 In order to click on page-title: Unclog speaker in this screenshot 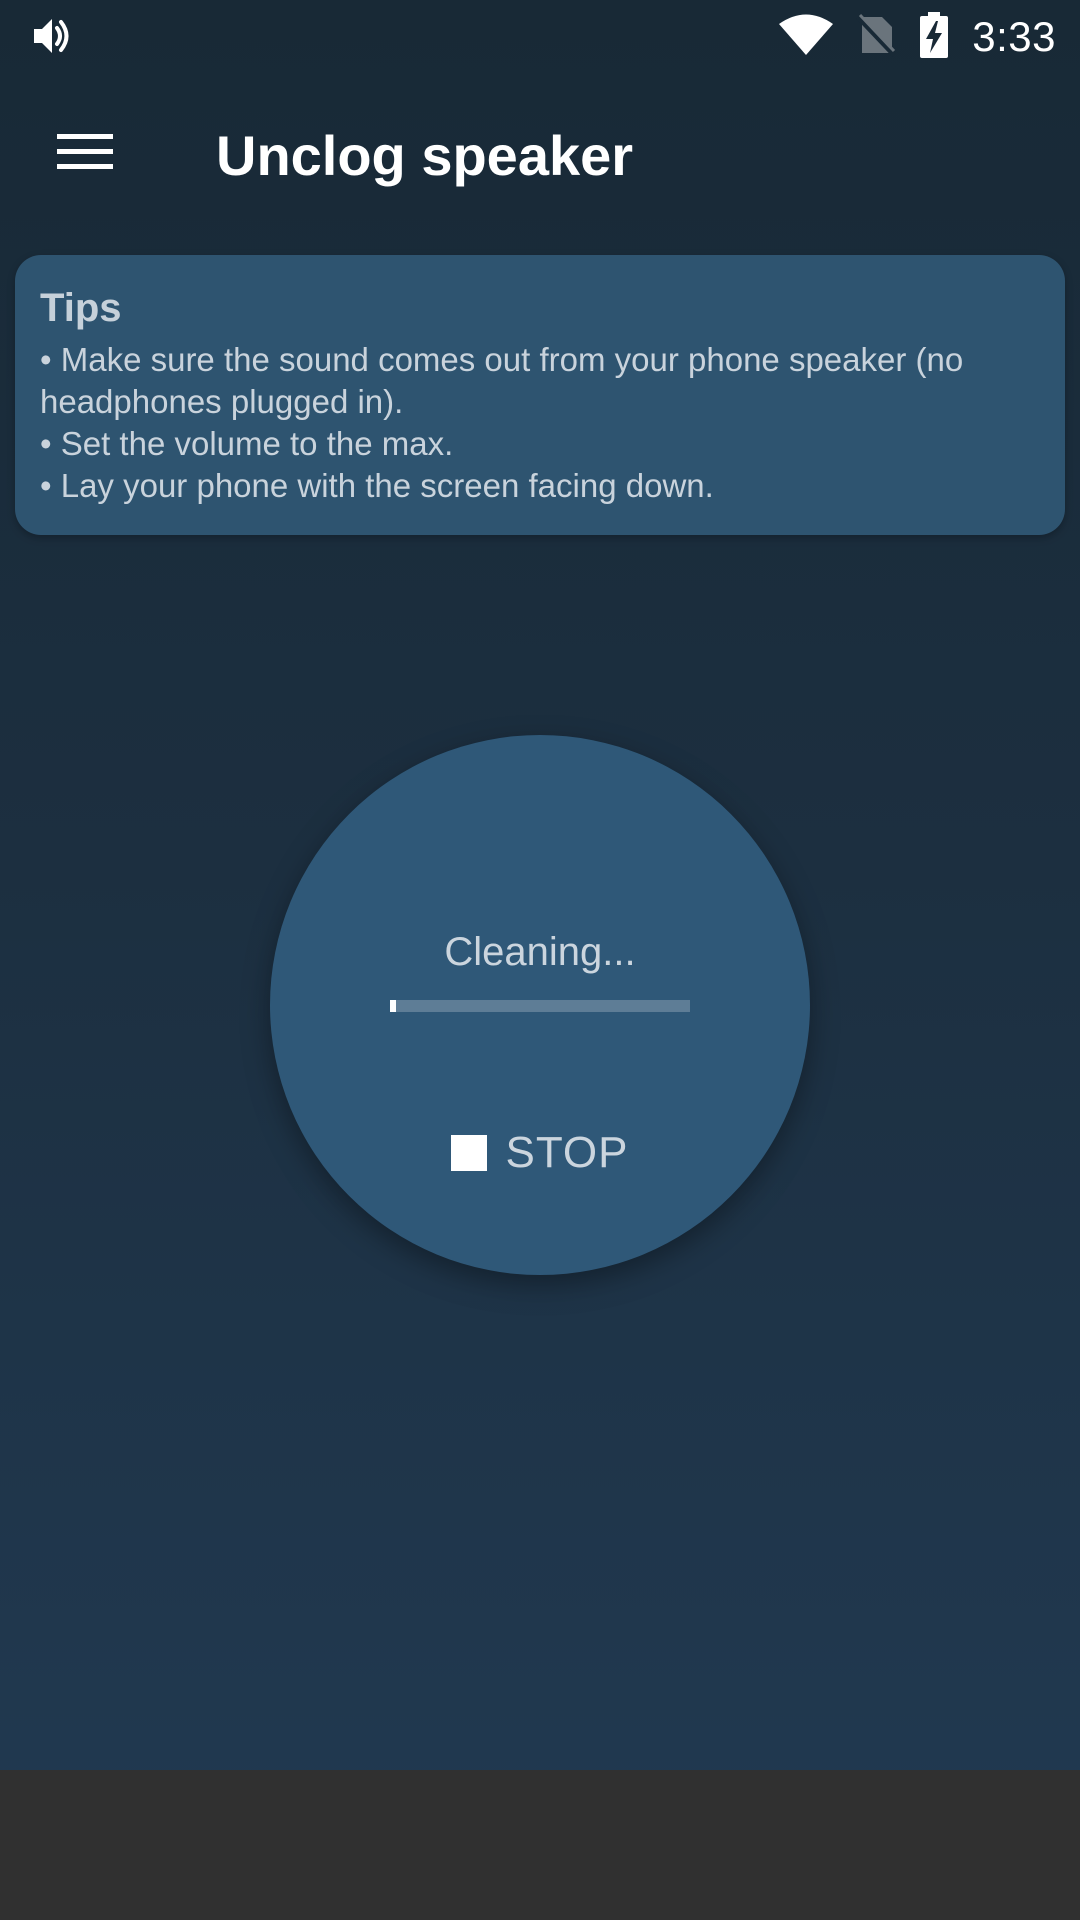, I will do `click(425, 155)`.